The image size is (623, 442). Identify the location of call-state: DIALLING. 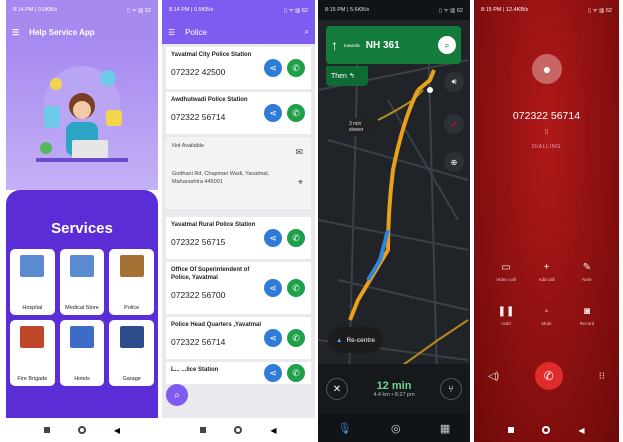
(546, 147).